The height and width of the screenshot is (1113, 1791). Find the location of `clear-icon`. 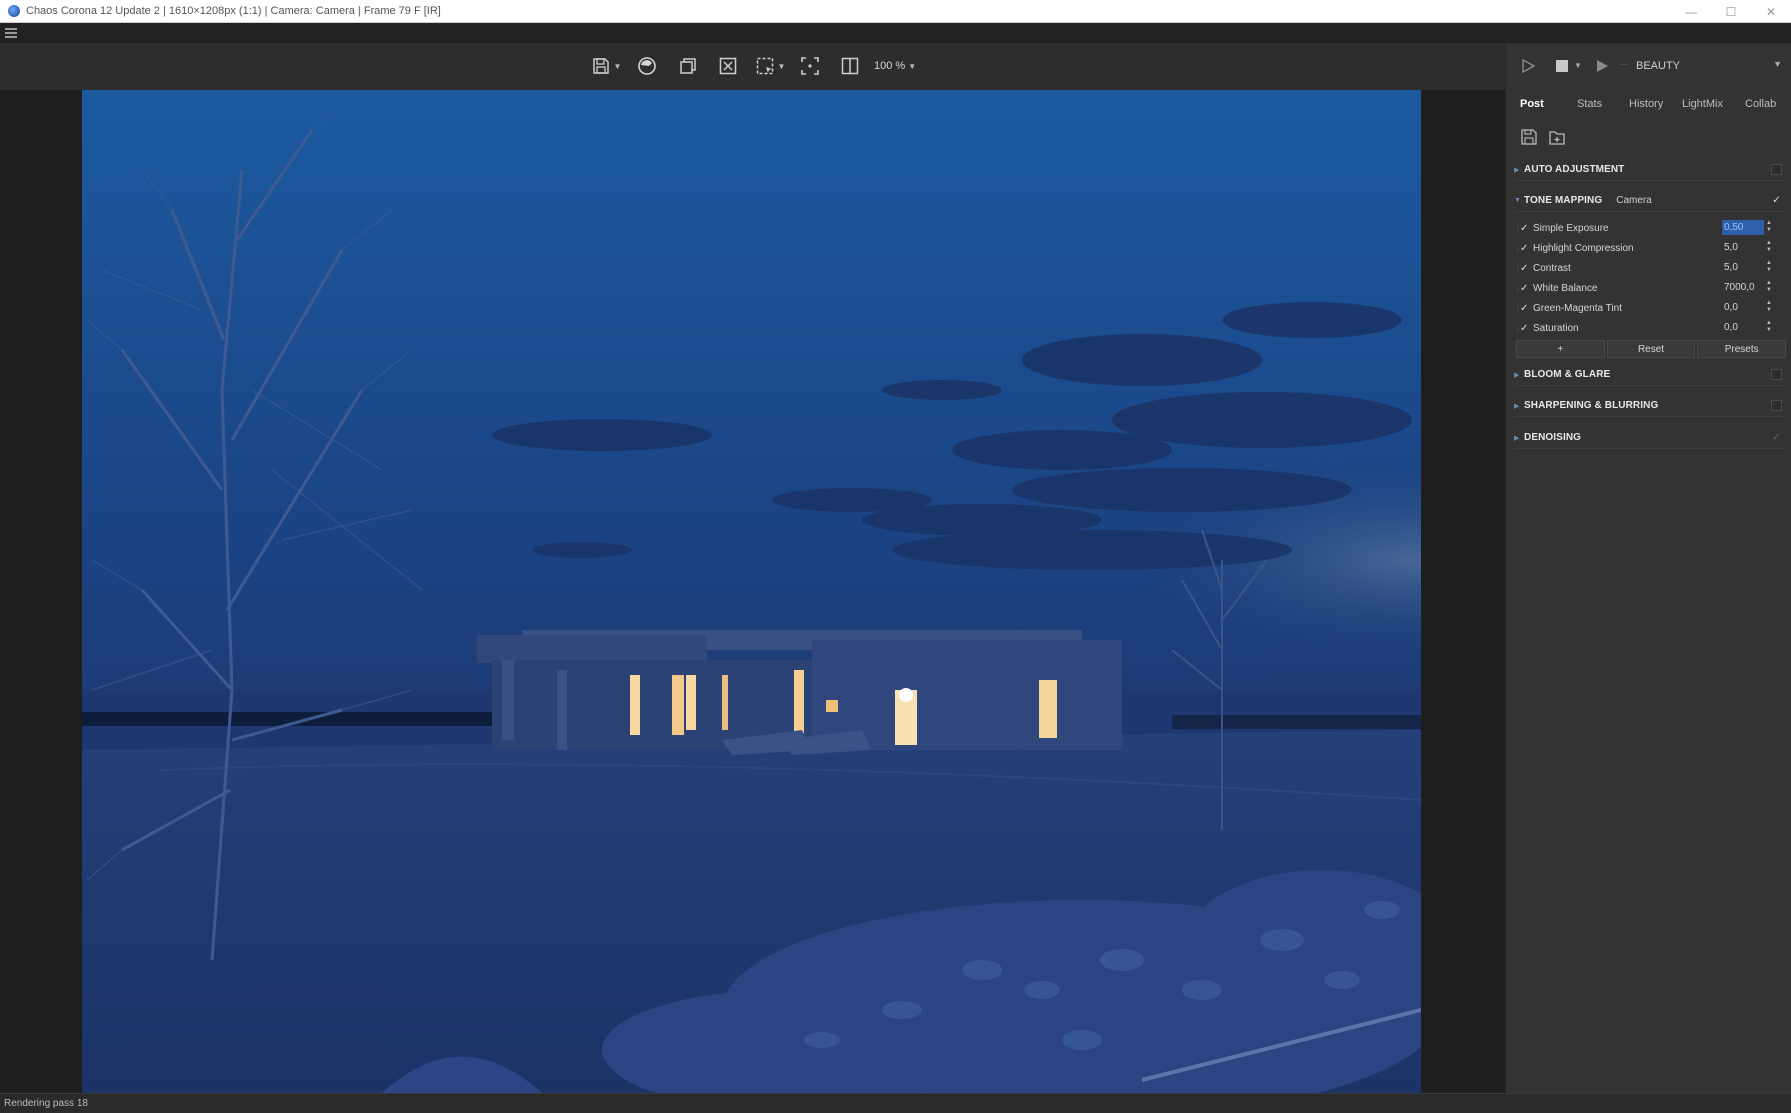

clear-icon is located at coordinates (728, 66).